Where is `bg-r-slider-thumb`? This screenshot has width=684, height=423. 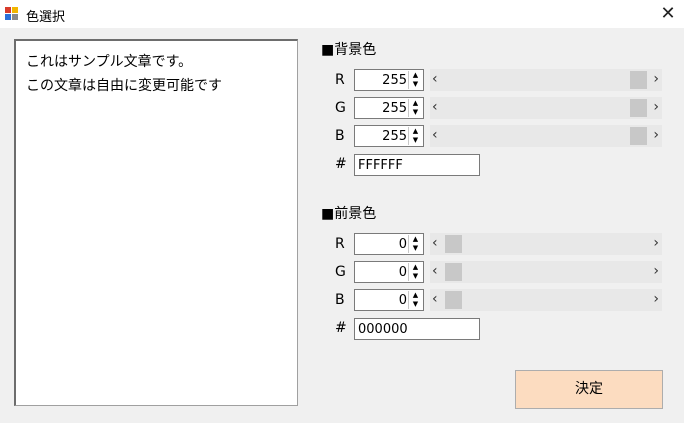 bg-r-slider-thumb is located at coordinates (638, 80).